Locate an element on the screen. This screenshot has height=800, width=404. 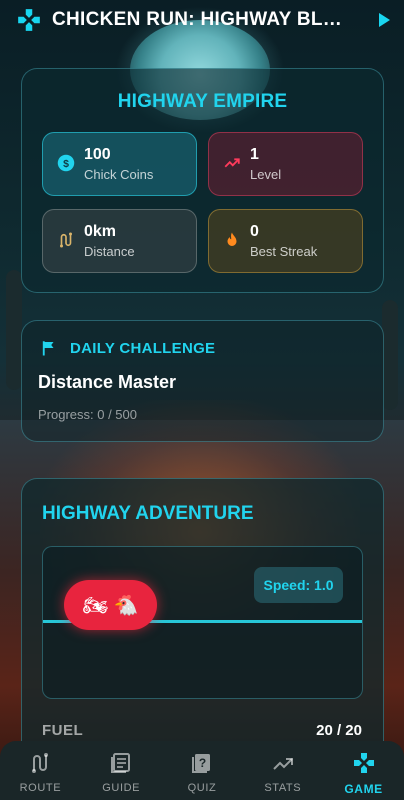
player-bike: 🏍 🐔 is located at coordinates (110, 605).